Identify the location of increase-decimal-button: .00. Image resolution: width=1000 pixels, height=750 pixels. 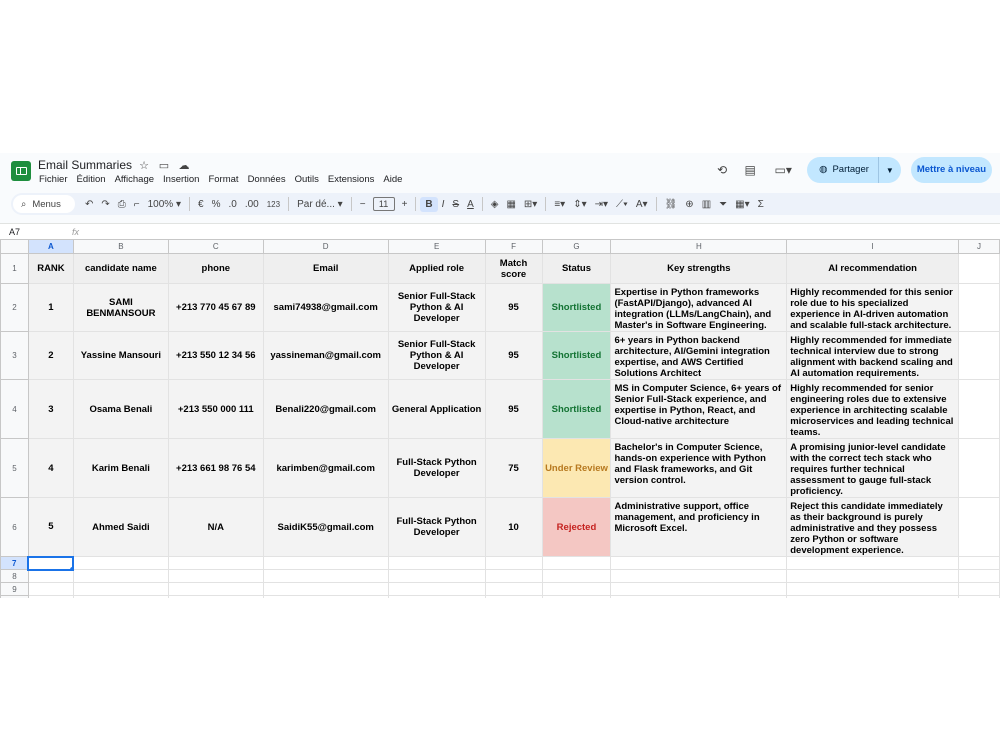
(252, 204).